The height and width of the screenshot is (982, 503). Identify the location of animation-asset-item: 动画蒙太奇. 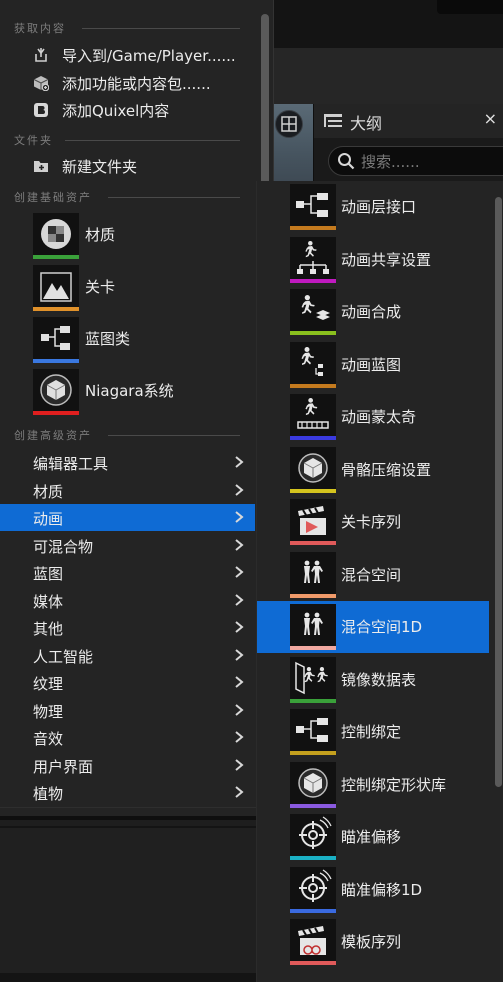
(373, 417).